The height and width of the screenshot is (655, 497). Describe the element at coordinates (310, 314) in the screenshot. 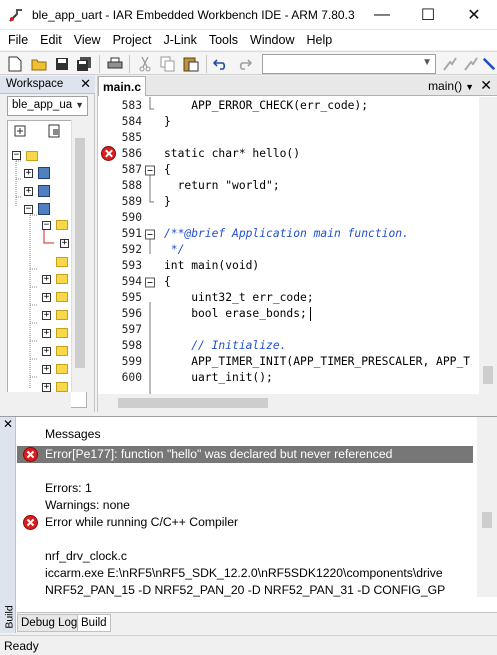

I see `text-cursor` at that location.